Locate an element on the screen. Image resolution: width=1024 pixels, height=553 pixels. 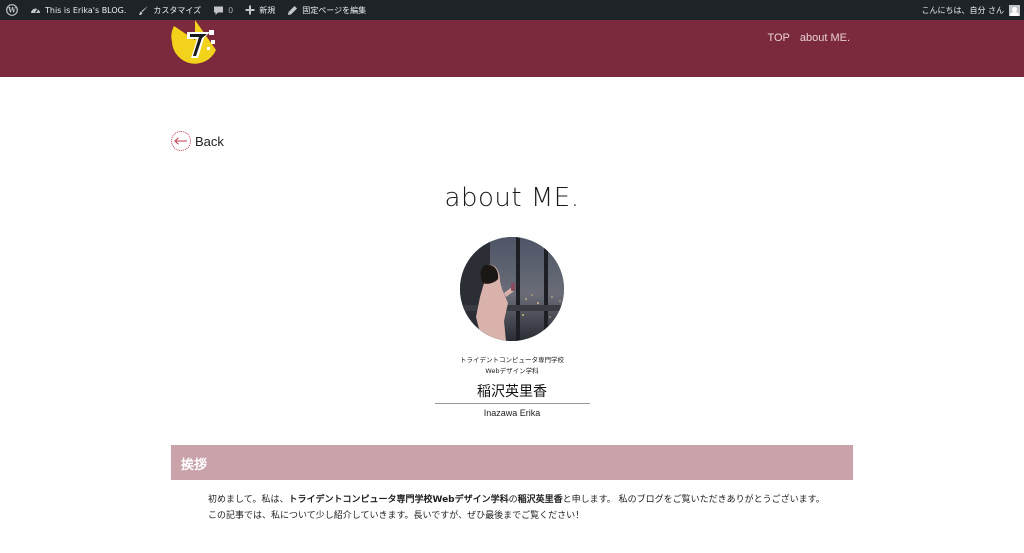
back-arrow-icon is located at coordinates (181, 141).